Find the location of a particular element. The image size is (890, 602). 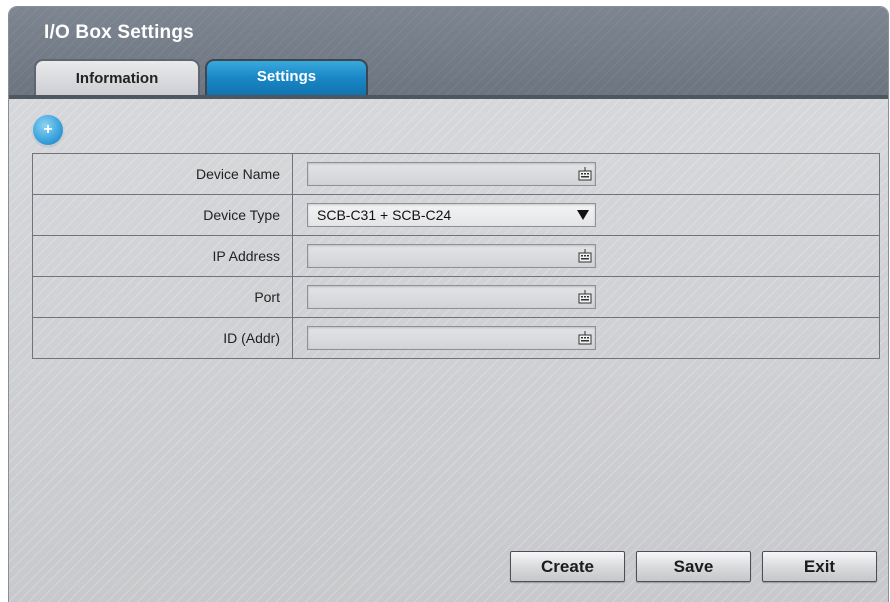

window-title: I/O Box Settings is located at coordinates (119, 32).